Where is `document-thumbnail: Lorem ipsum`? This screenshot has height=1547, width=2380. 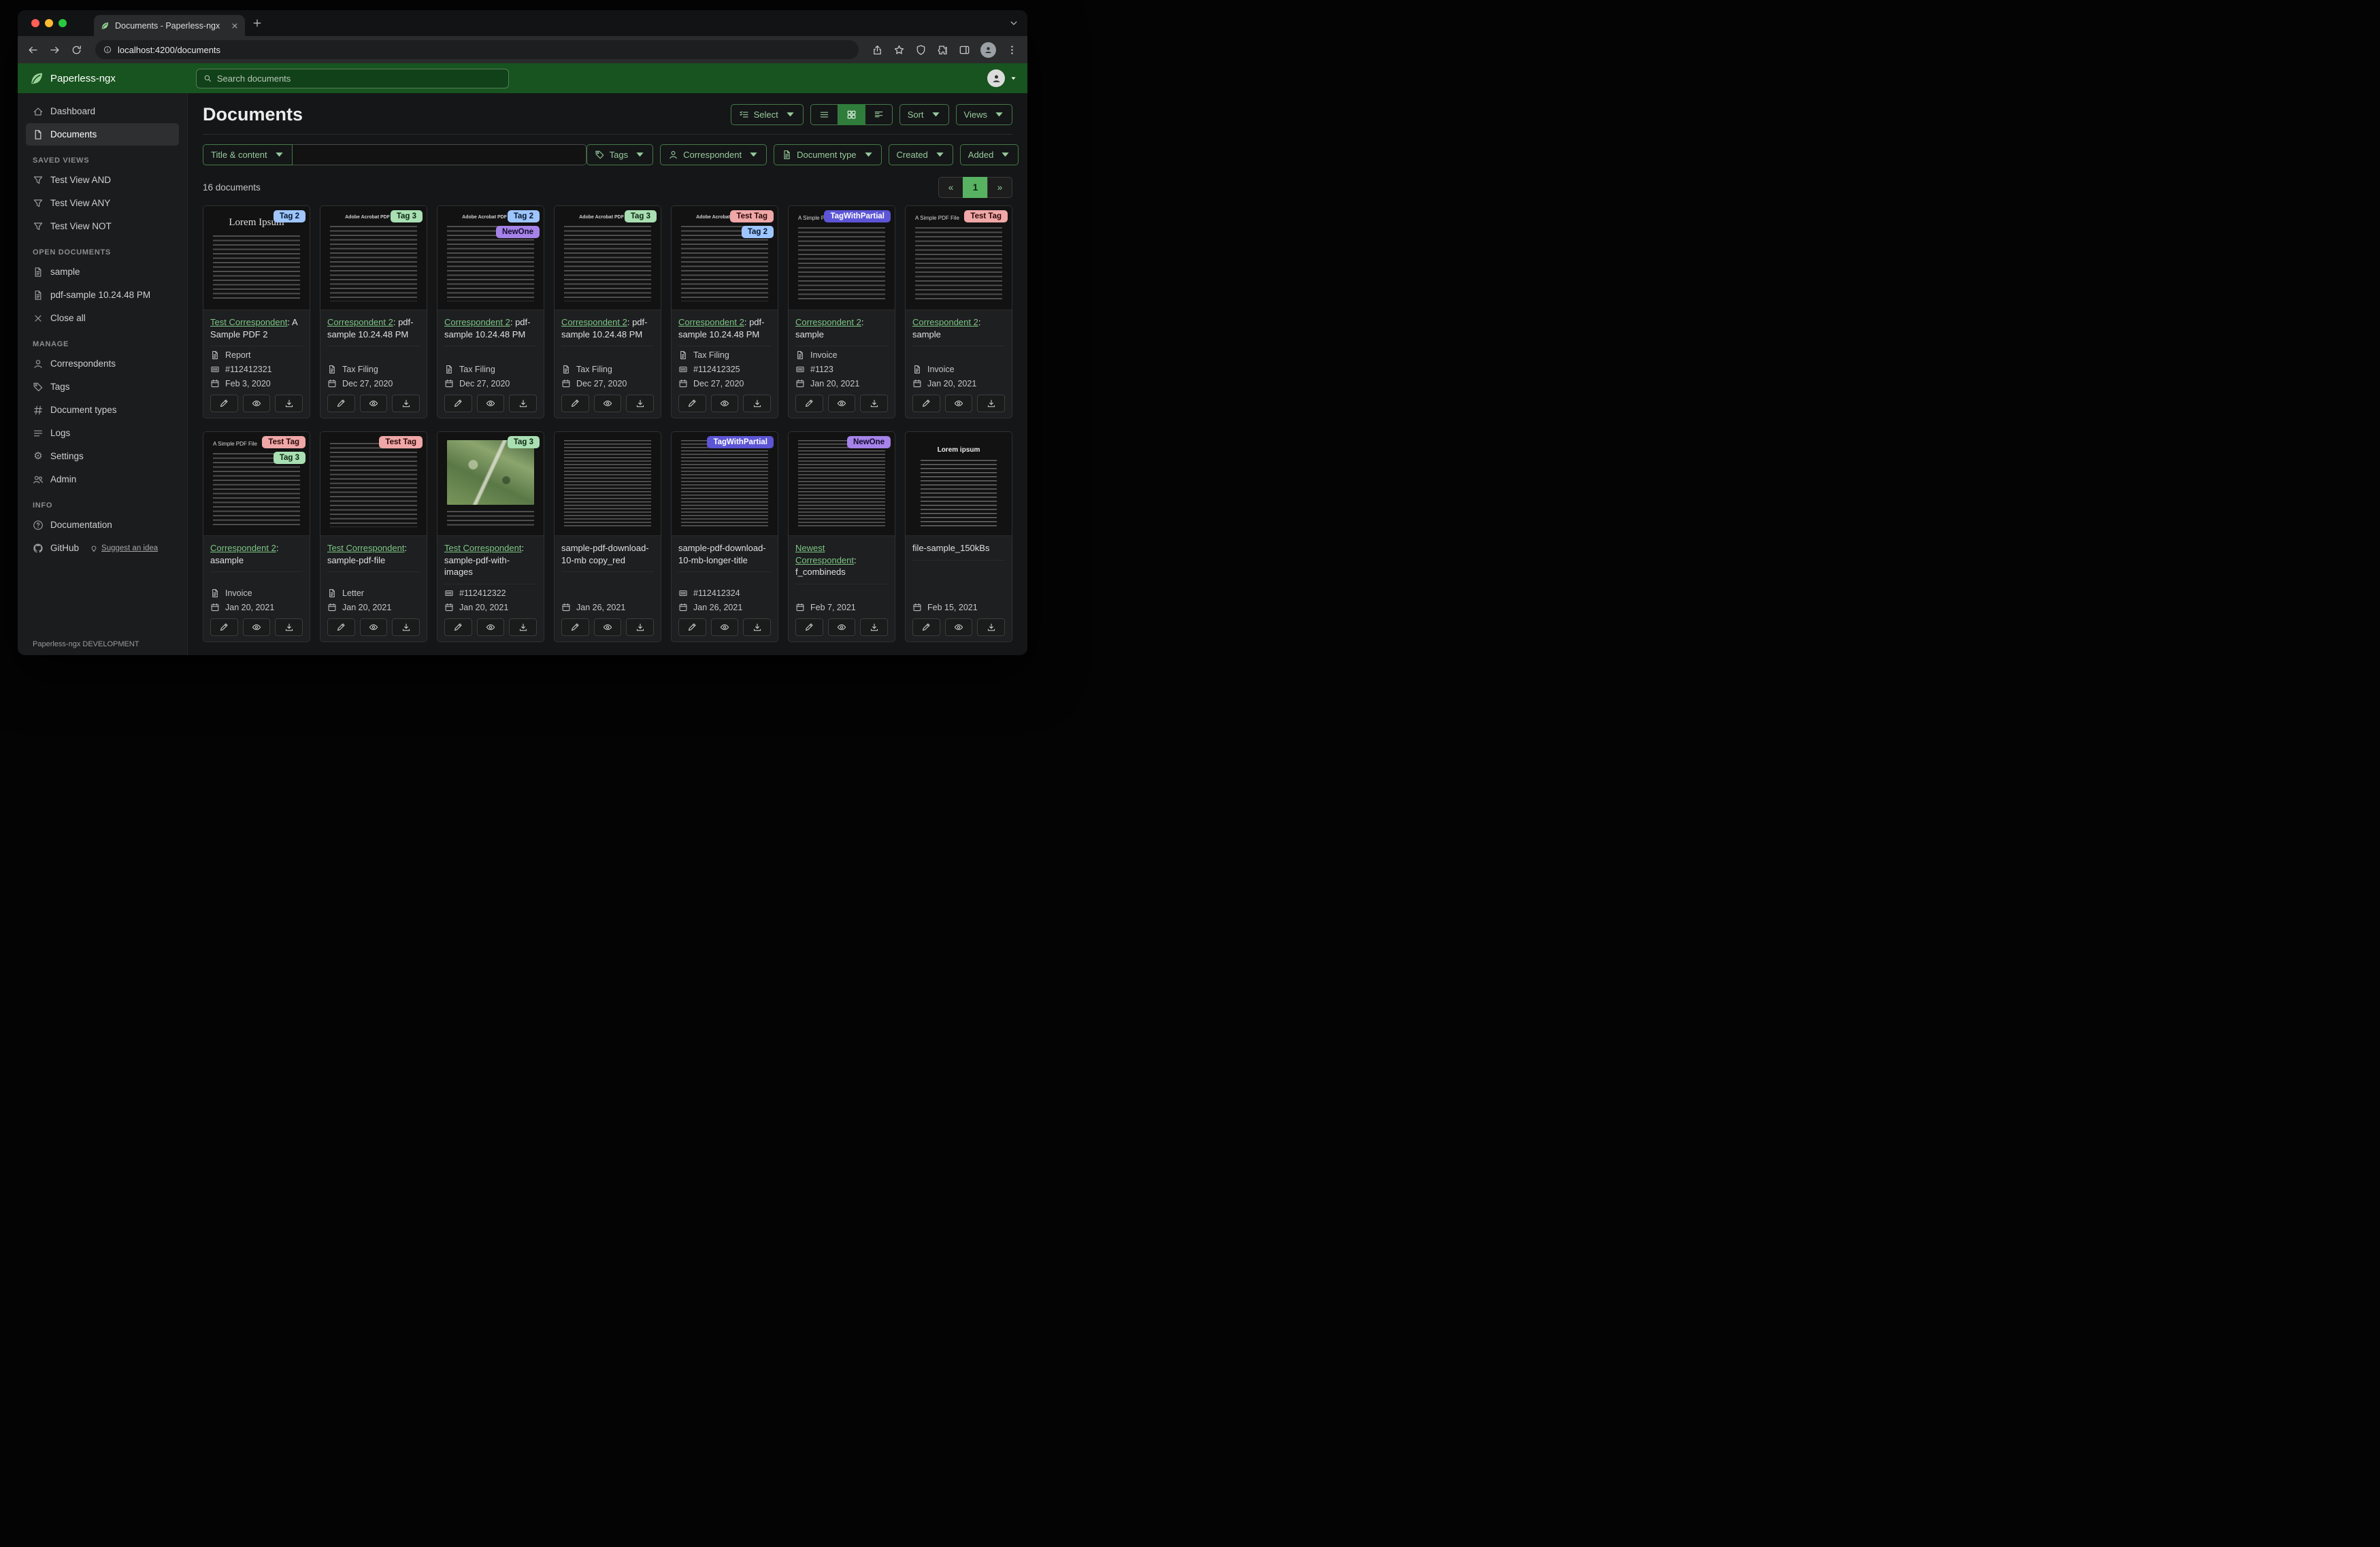
document-thumbnail: Lorem ipsum is located at coordinates (959, 484).